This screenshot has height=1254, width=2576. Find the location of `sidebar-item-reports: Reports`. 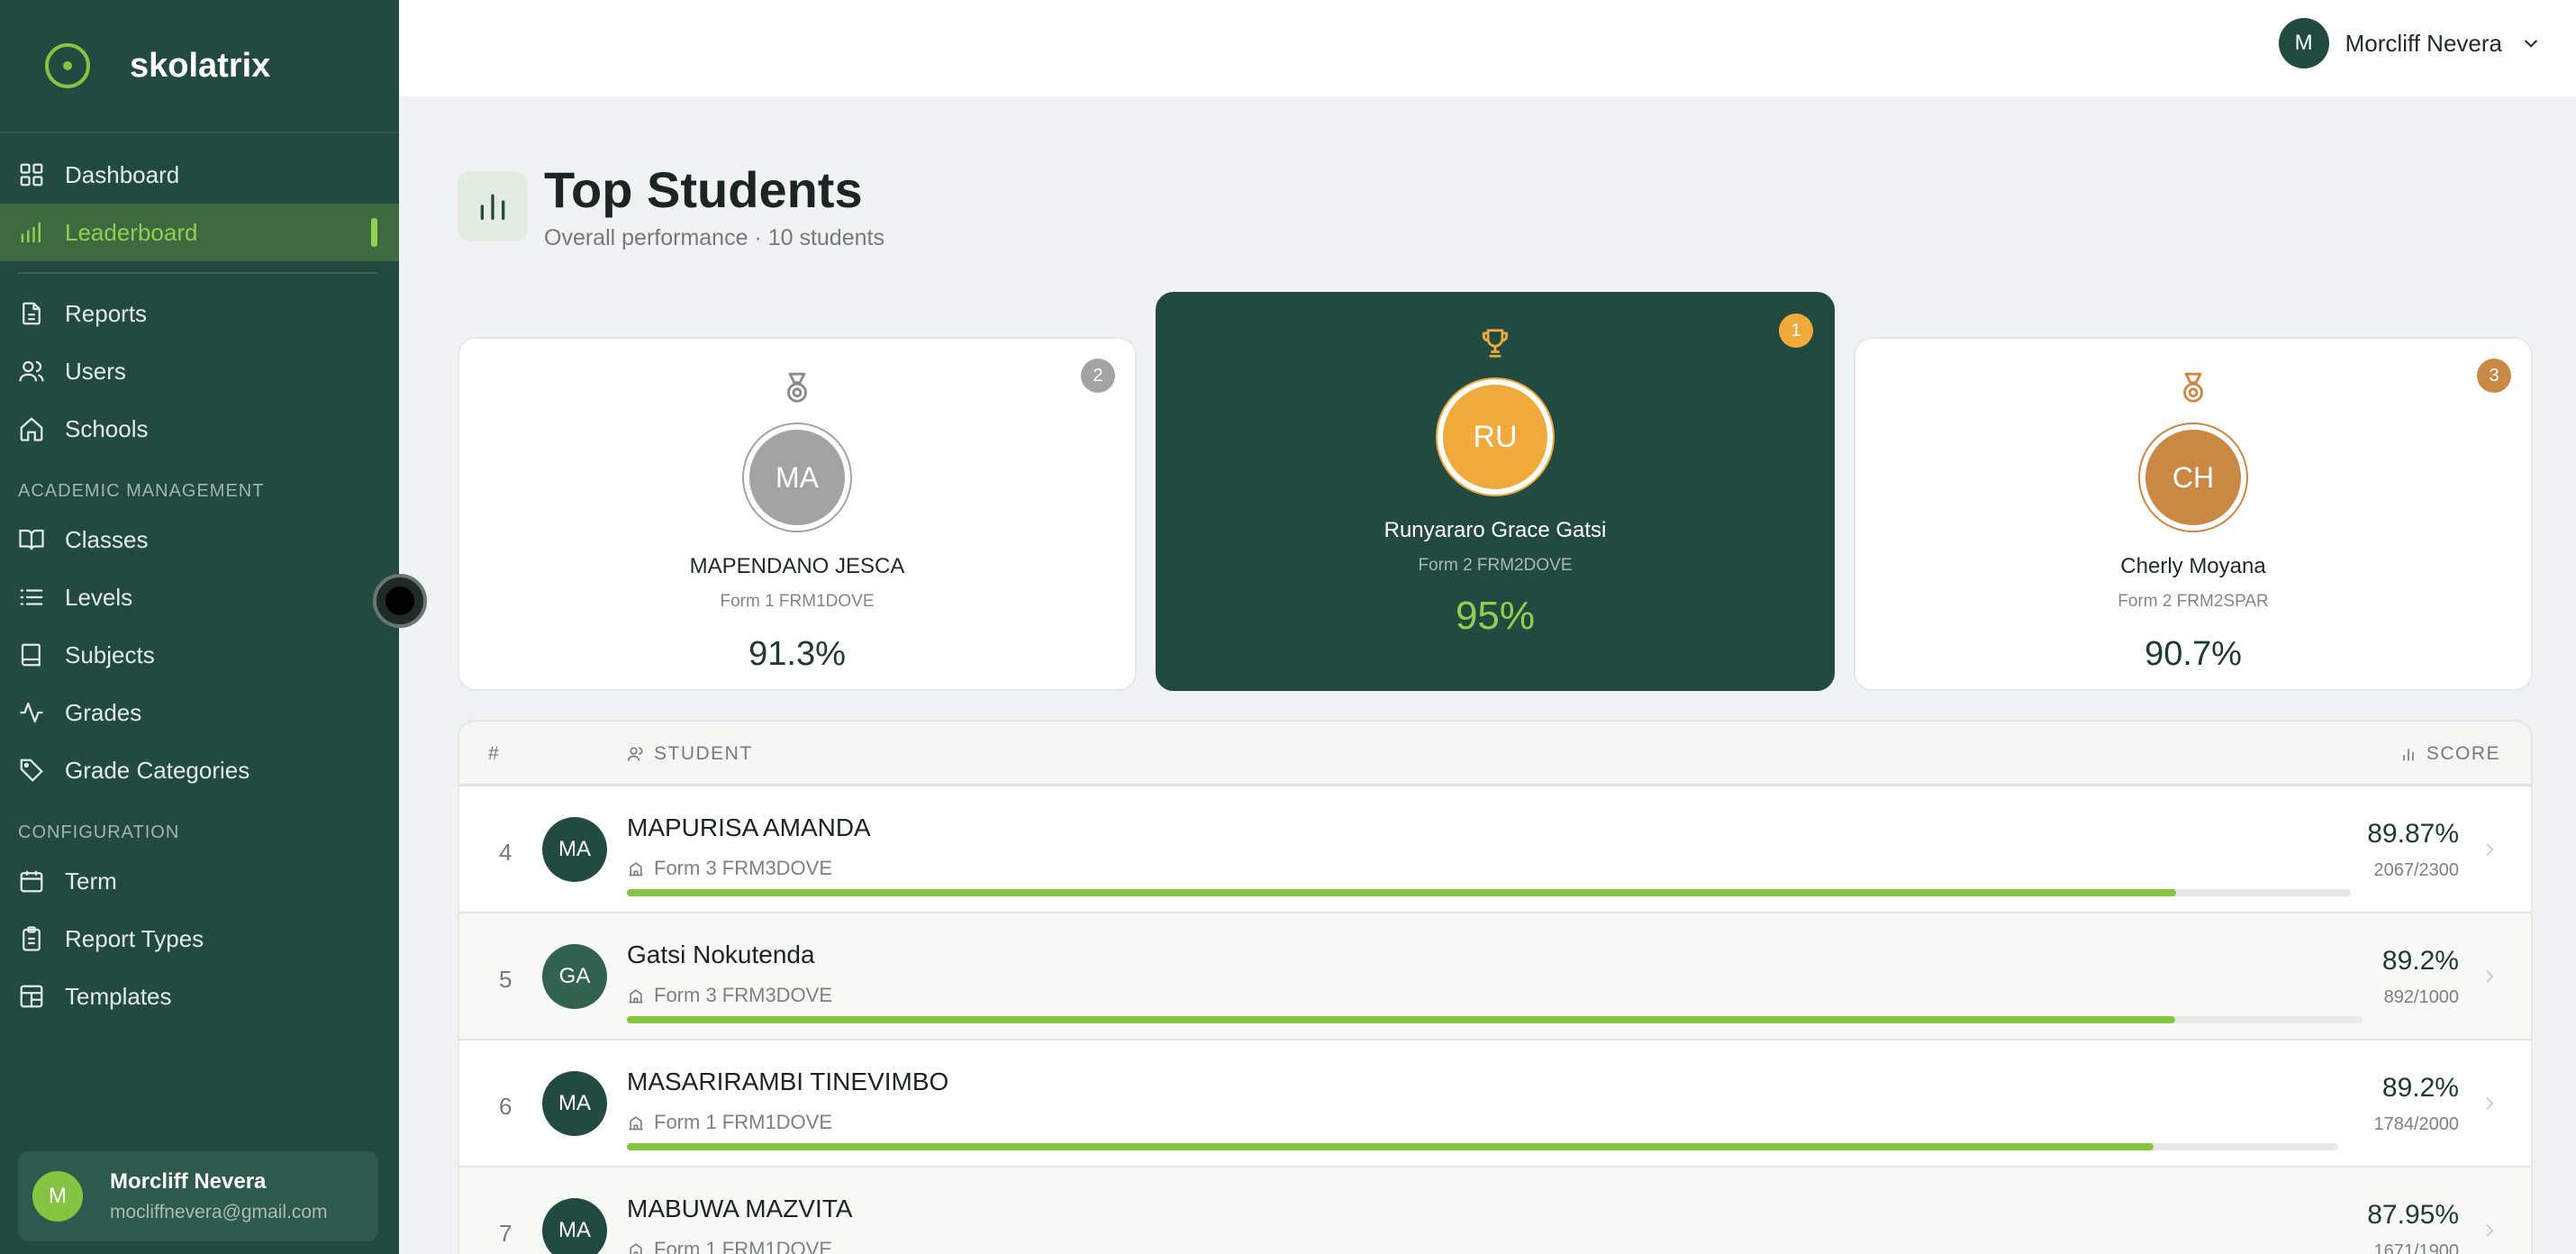

sidebar-item-reports: Reports is located at coordinates (199, 313).